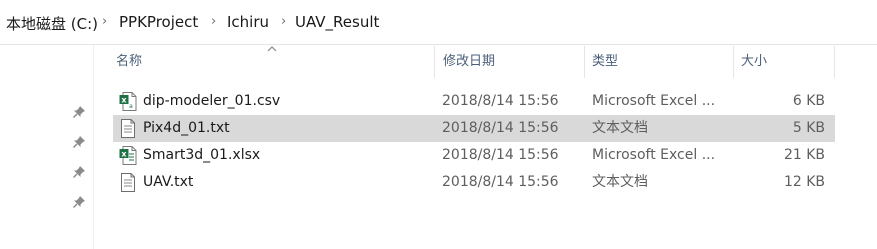  What do you see at coordinates (808, 101) in the screenshot?
I see `file-size: 6 KB` at bounding box center [808, 101].